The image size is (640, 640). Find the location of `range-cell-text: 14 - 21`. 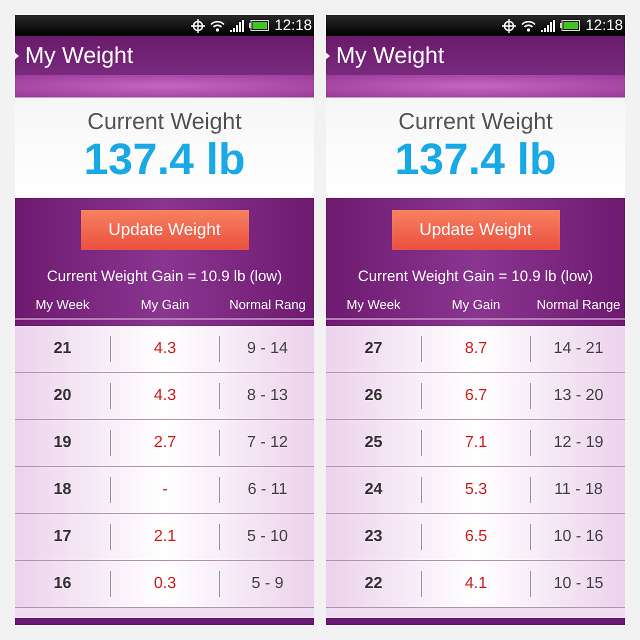

range-cell-text: 14 - 21 is located at coordinates (578, 349).